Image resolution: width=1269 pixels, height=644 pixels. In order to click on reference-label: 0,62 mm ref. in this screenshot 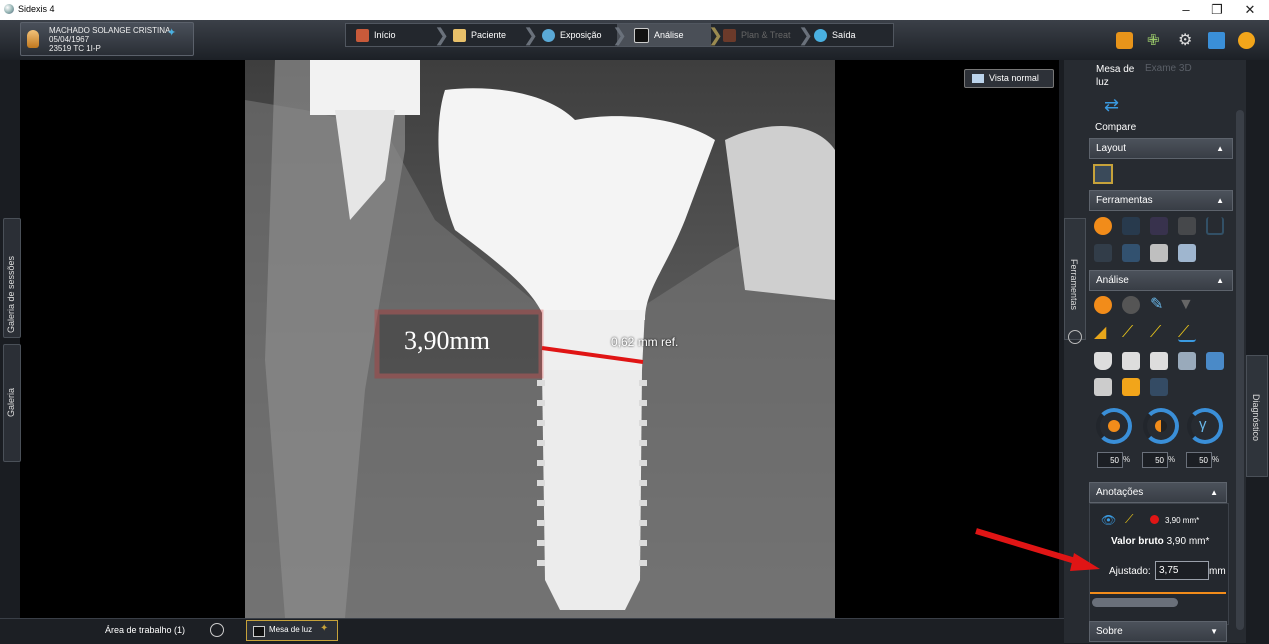, I will do `click(645, 342)`.